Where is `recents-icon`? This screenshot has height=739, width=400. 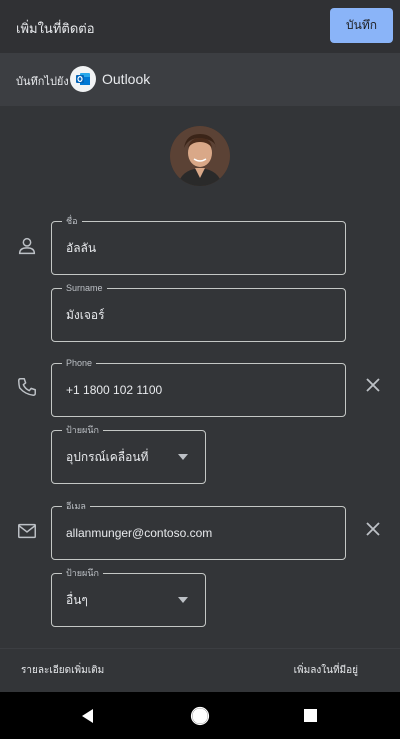 recents-icon is located at coordinates (310, 715).